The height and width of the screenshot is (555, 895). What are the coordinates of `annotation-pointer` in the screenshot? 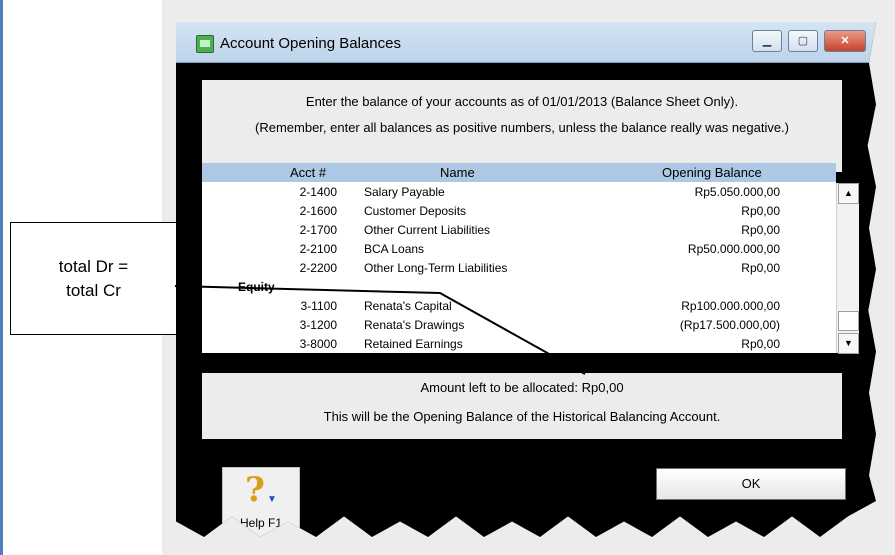 It's located at (380, 330).